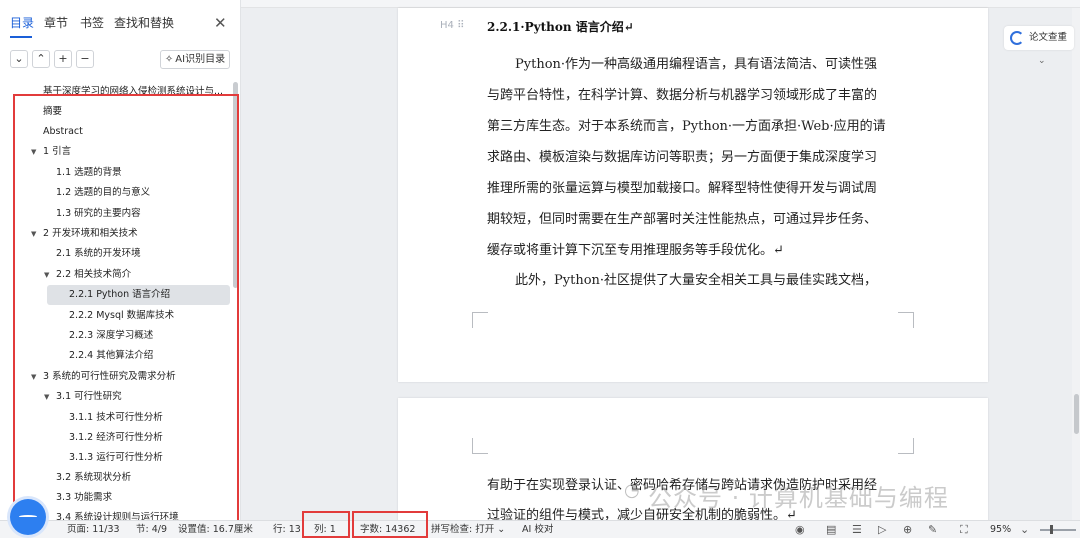  I want to click on expand-all-button: ⌃, so click(41, 59).